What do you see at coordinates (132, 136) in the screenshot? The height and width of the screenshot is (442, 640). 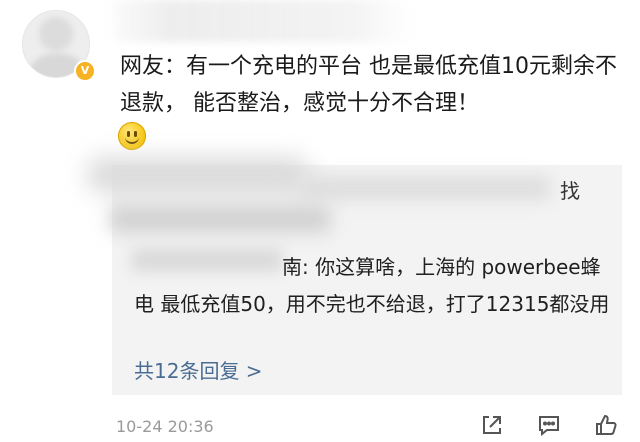 I see `smile-emoji-icon` at bounding box center [132, 136].